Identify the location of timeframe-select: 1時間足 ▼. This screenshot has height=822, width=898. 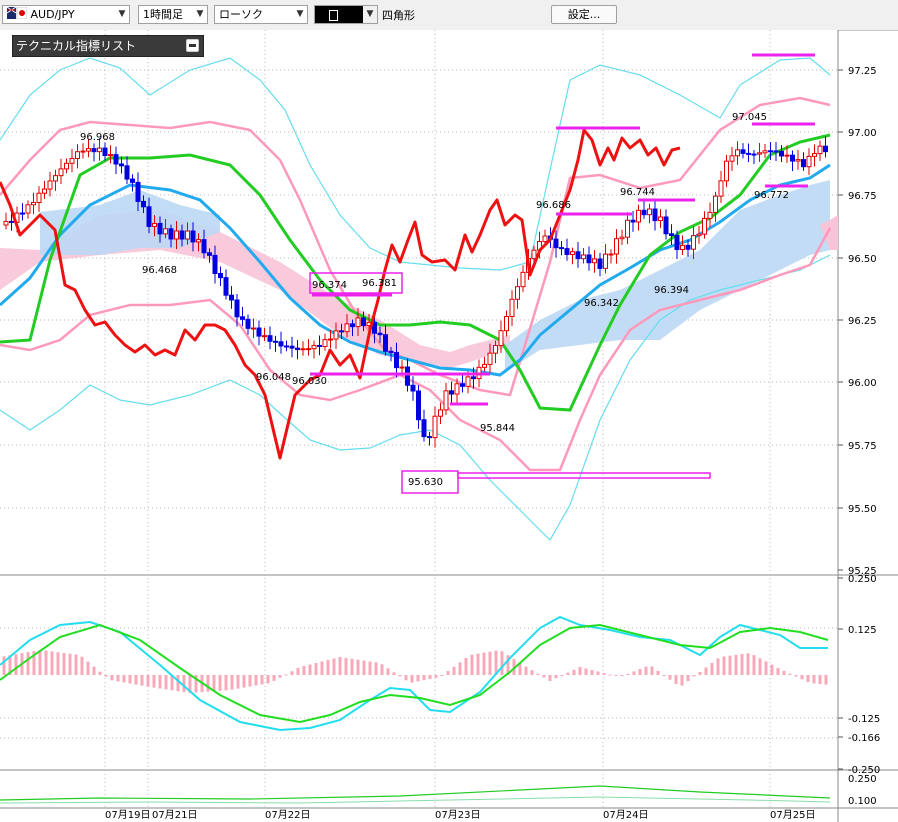
(173, 14).